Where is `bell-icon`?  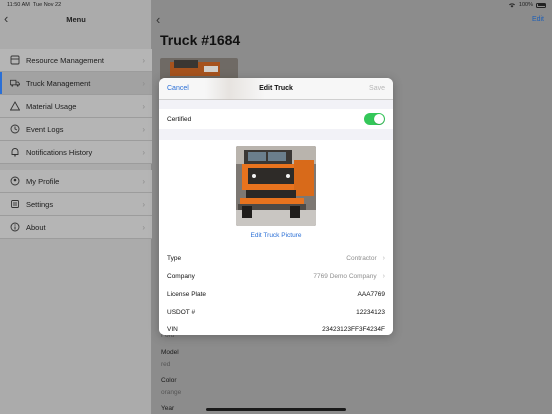
bell-icon is located at coordinates (15, 152).